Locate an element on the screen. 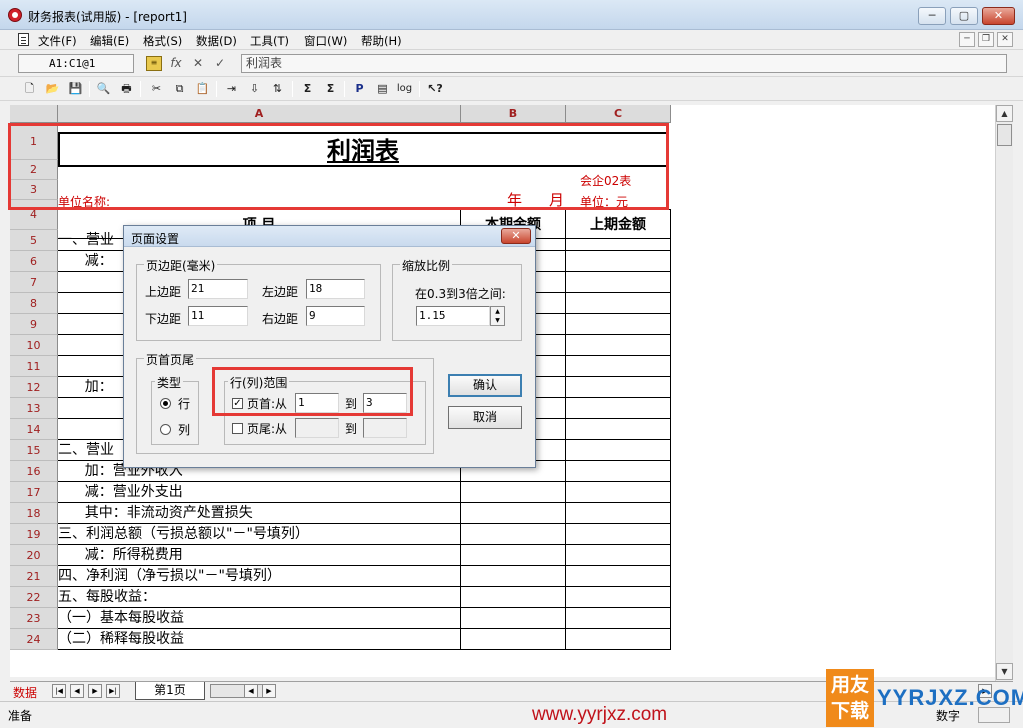 The width and height of the screenshot is (1023, 728). maximize-button: ▢ is located at coordinates (964, 16).